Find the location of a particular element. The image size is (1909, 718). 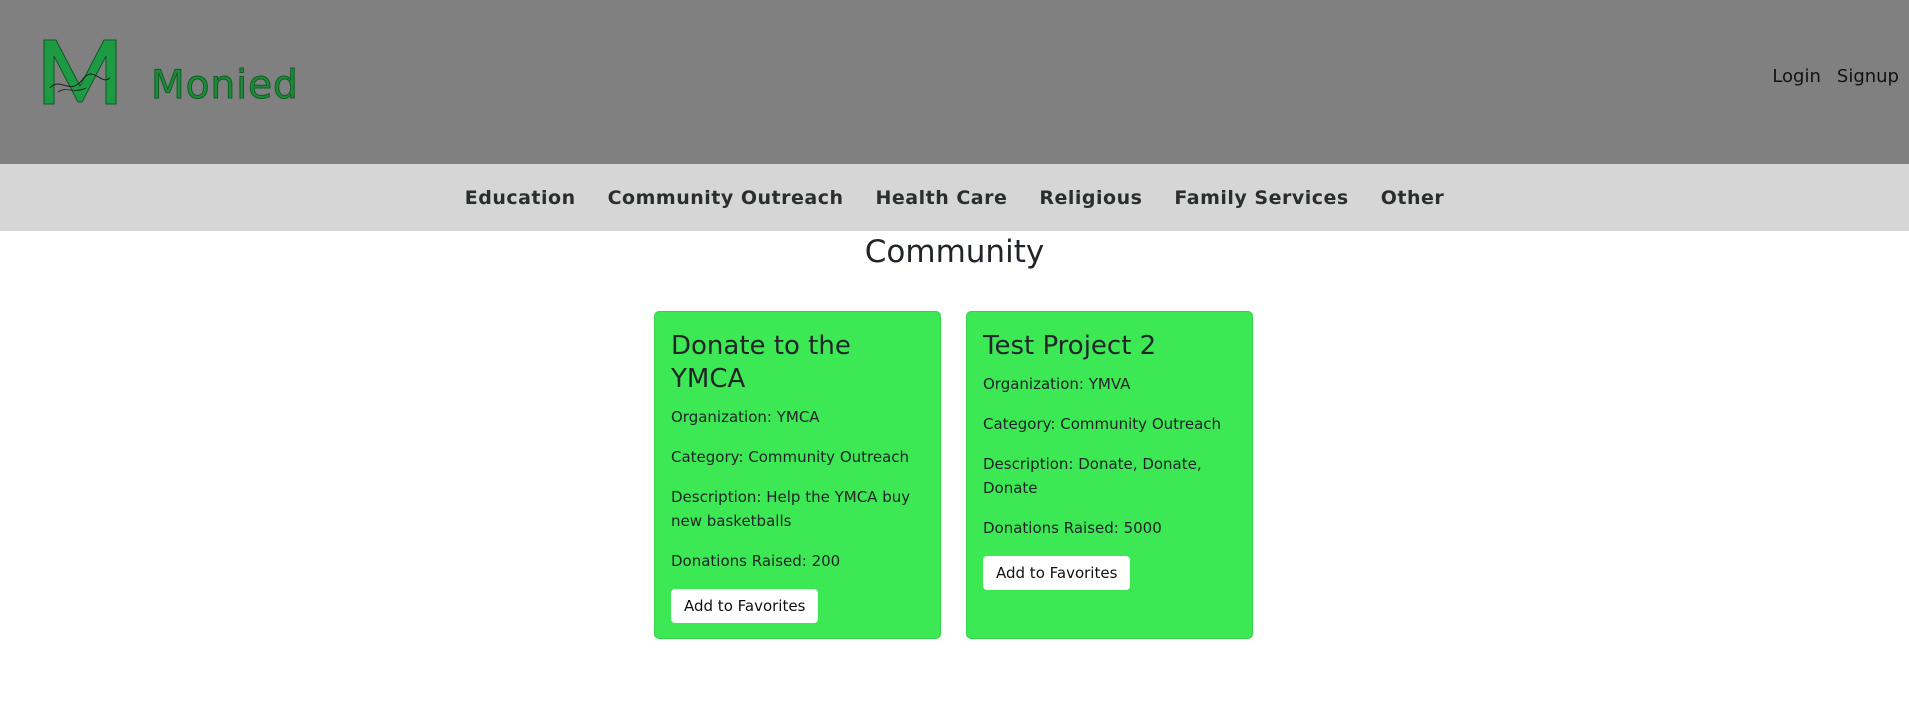

auth-links: Login Signup is located at coordinates (1835, 76).